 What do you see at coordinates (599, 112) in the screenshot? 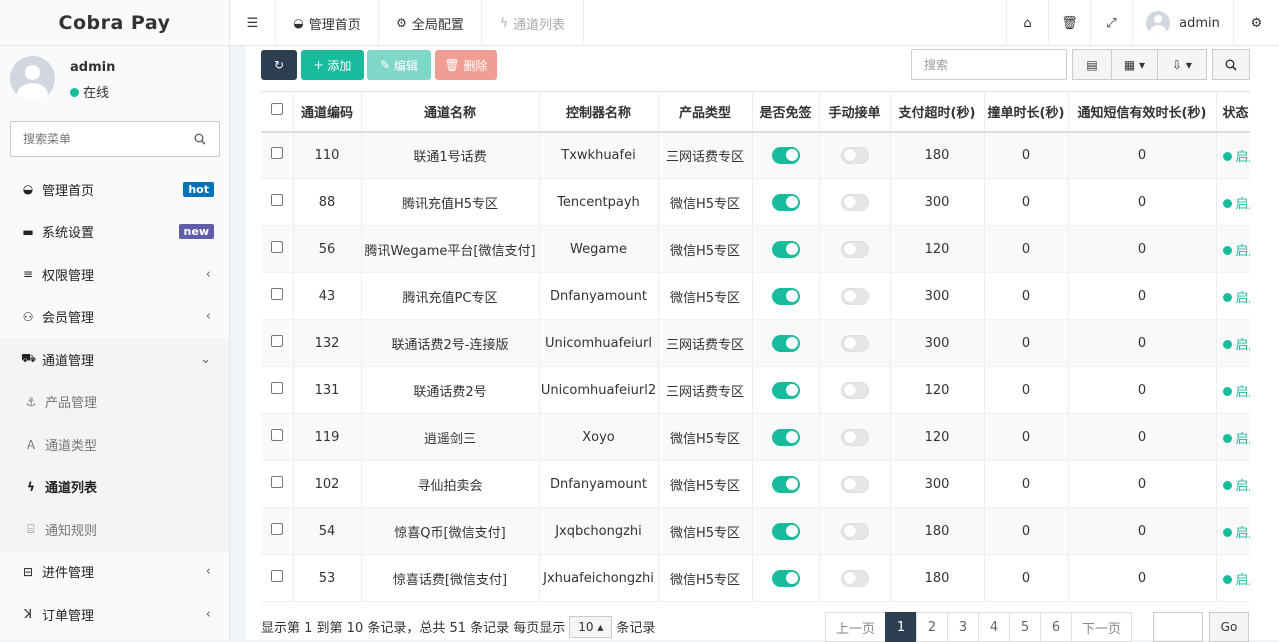
I see `column-header: 控制器名称` at bounding box center [599, 112].